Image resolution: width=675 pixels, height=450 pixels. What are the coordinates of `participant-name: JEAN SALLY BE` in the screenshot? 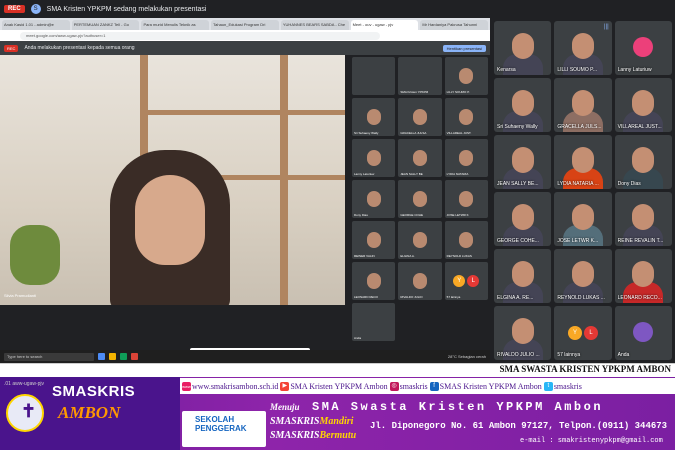 It's located at (411, 174).